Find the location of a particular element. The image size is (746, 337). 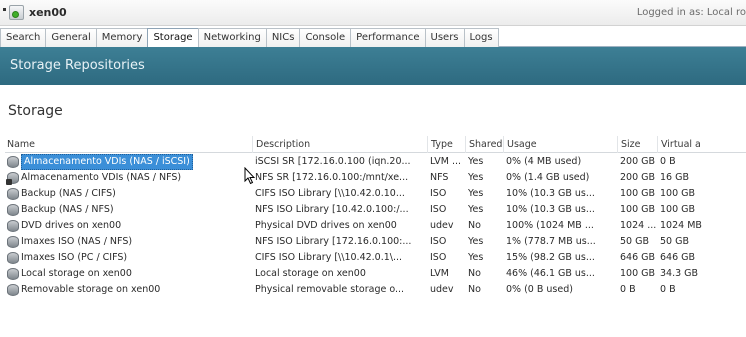

server-icon is located at coordinates (16, 12).